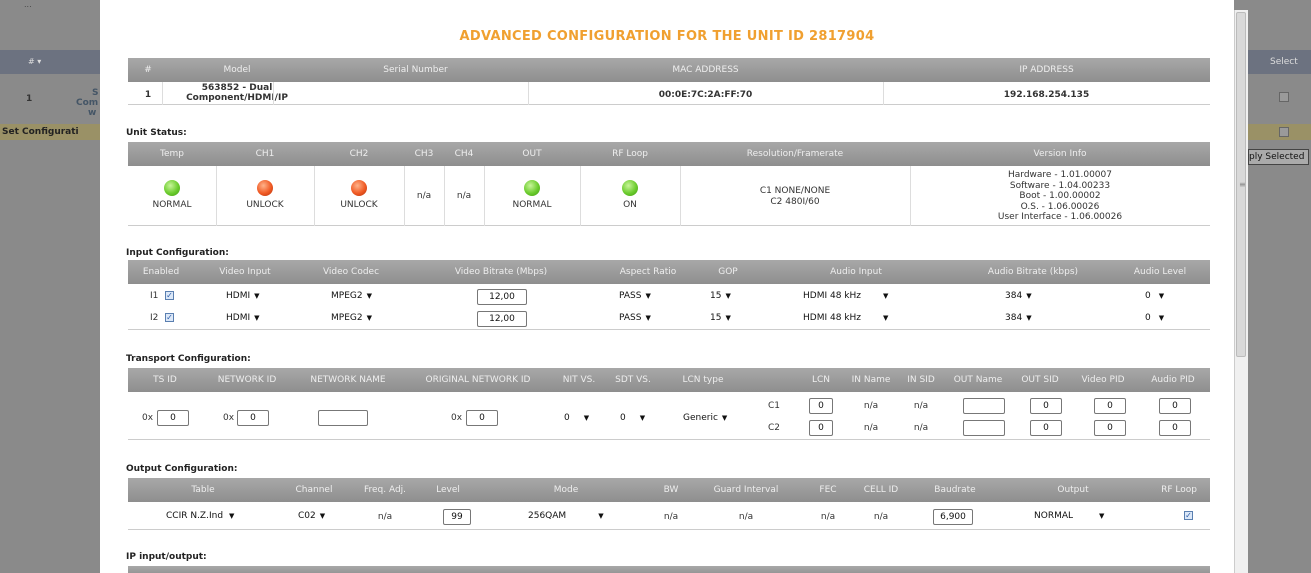 This screenshot has height=573, width=1311. I want to click on unit-mac: 00:0E:7C:2A:FF:70, so click(705, 95).